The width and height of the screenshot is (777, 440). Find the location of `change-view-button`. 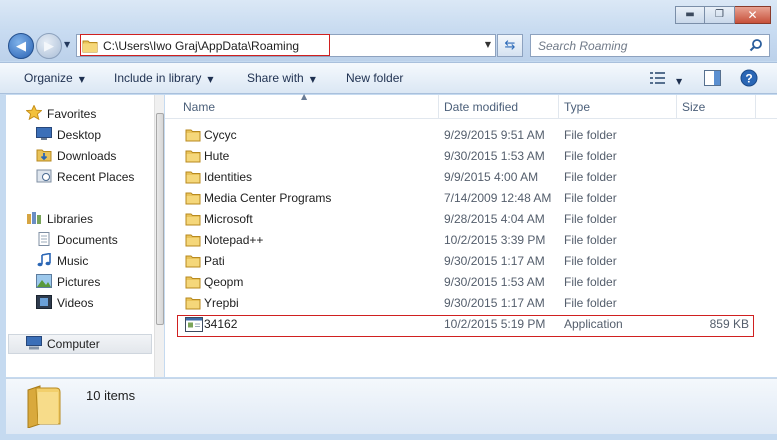

change-view-button is located at coordinates (658, 79).